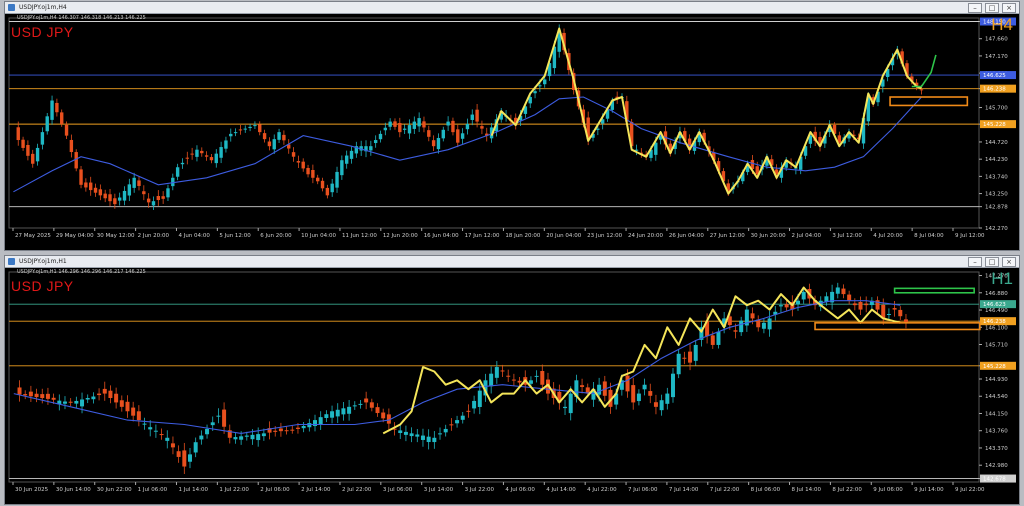 This screenshot has width=1024, height=506. What do you see at coordinates (643, 490) in the screenshot?
I see `x-tick-label: 7 Jul 06:00` at bounding box center [643, 490].